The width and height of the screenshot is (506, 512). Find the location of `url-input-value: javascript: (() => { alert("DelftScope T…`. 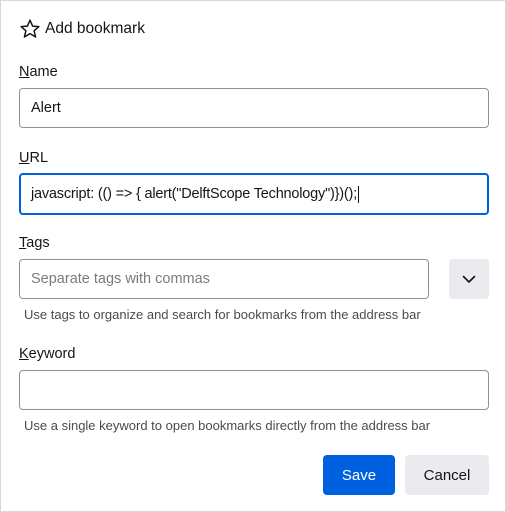

url-input-value: javascript: (() => { alert("DelftScope T… is located at coordinates (194, 194).